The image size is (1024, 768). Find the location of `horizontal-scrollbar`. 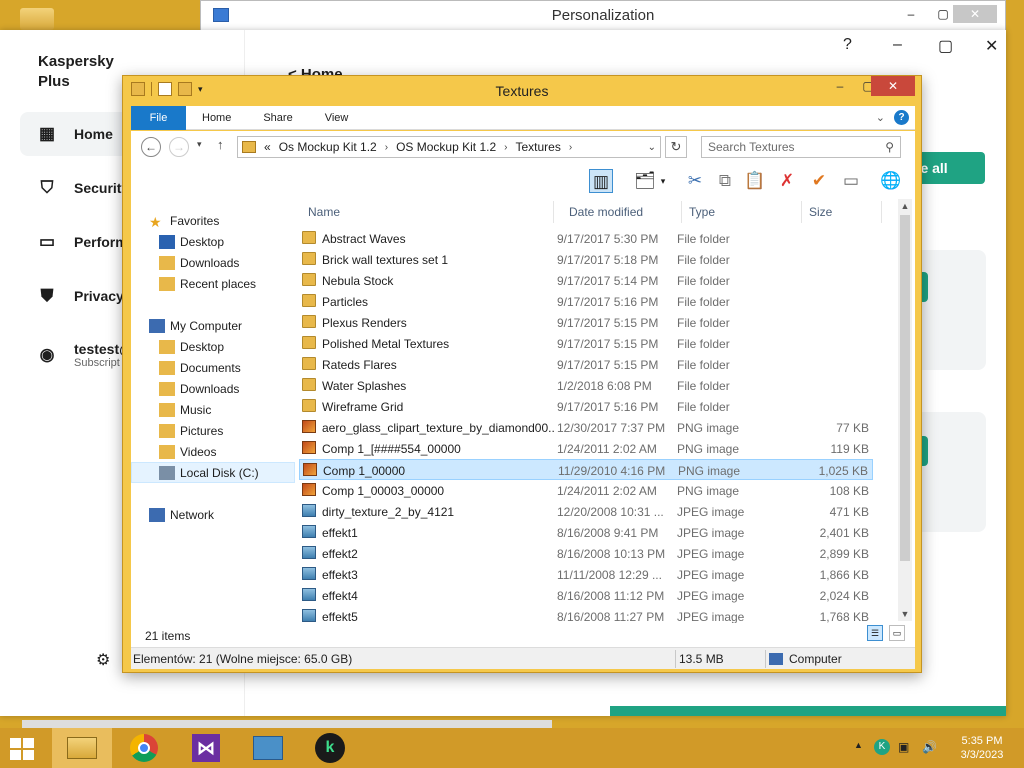

horizontal-scrollbar is located at coordinates (287, 724).